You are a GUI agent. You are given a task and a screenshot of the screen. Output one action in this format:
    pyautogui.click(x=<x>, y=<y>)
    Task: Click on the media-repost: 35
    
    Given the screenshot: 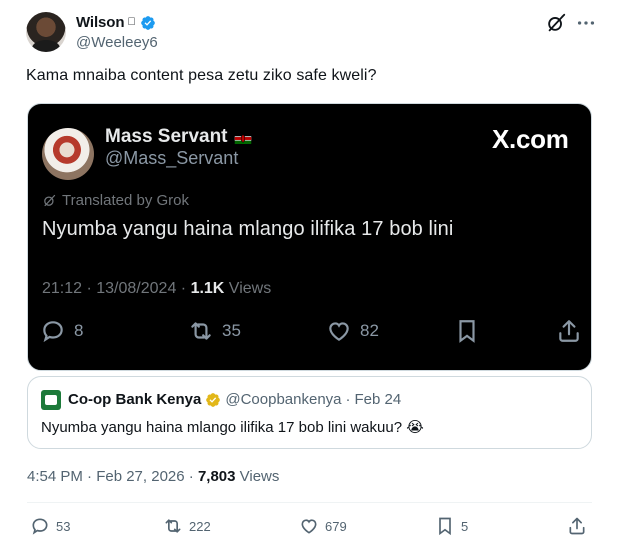 What is the action you would take?
    pyautogui.click(x=214, y=331)
    